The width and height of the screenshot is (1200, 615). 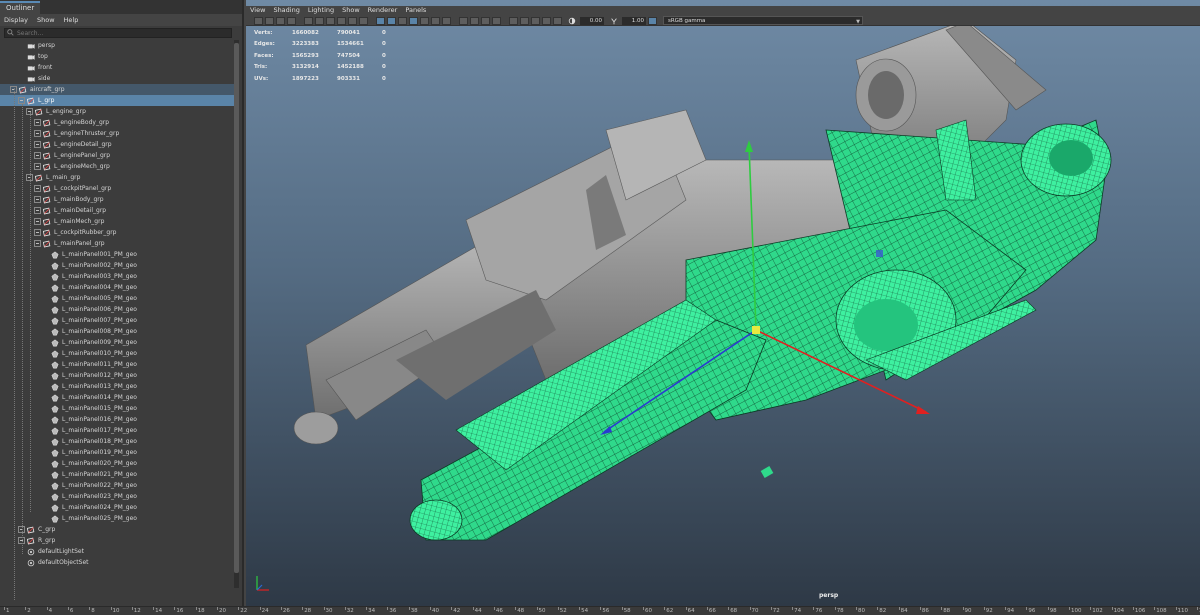 What do you see at coordinates (16, 20) in the screenshot?
I see `menu-display: Display` at bounding box center [16, 20].